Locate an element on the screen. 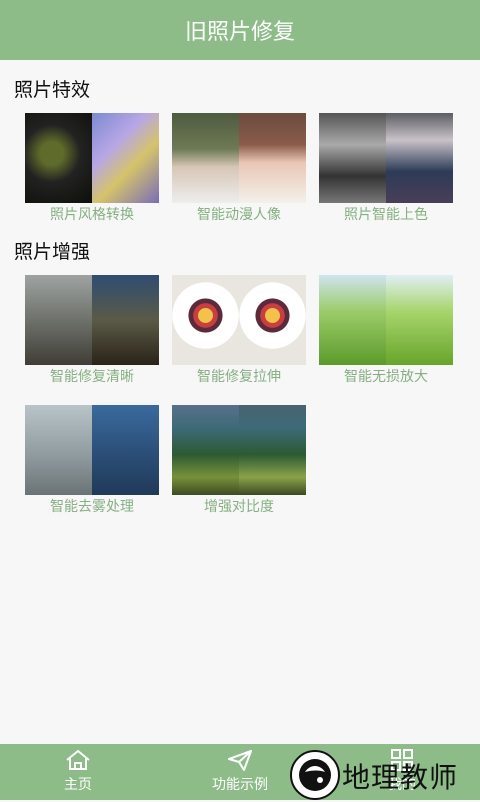  page-title: 旧照片修复 is located at coordinates (239, 32).